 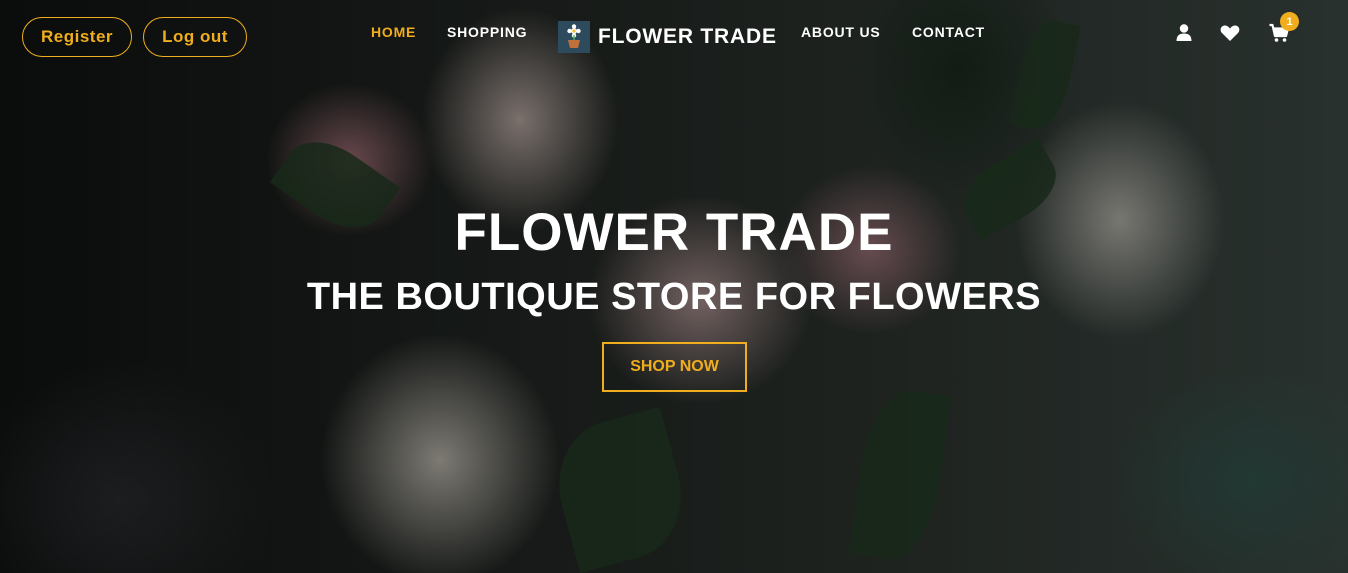 What do you see at coordinates (393, 32) in the screenshot?
I see `nav-home: HOME` at bounding box center [393, 32].